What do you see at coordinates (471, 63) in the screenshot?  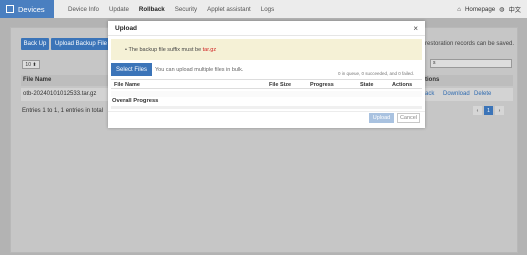 I see `search-input: s` at bounding box center [471, 63].